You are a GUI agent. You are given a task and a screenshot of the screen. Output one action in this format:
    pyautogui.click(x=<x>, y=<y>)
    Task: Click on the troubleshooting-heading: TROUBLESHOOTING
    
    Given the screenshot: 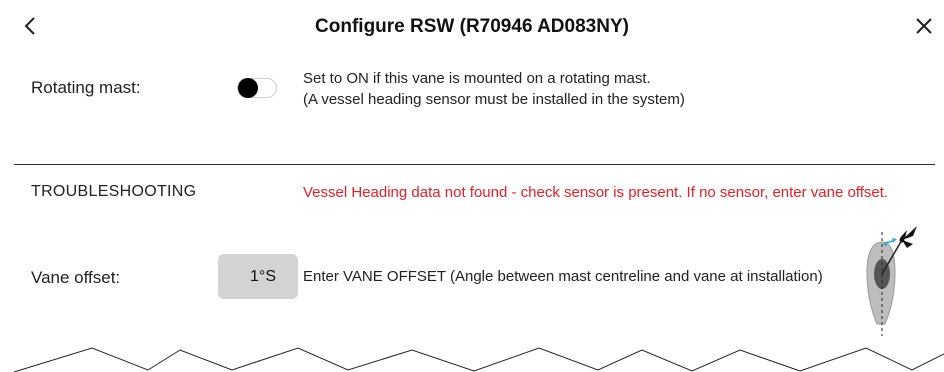 What is the action you would take?
    pyautogui.click(x=114, y=191)
    